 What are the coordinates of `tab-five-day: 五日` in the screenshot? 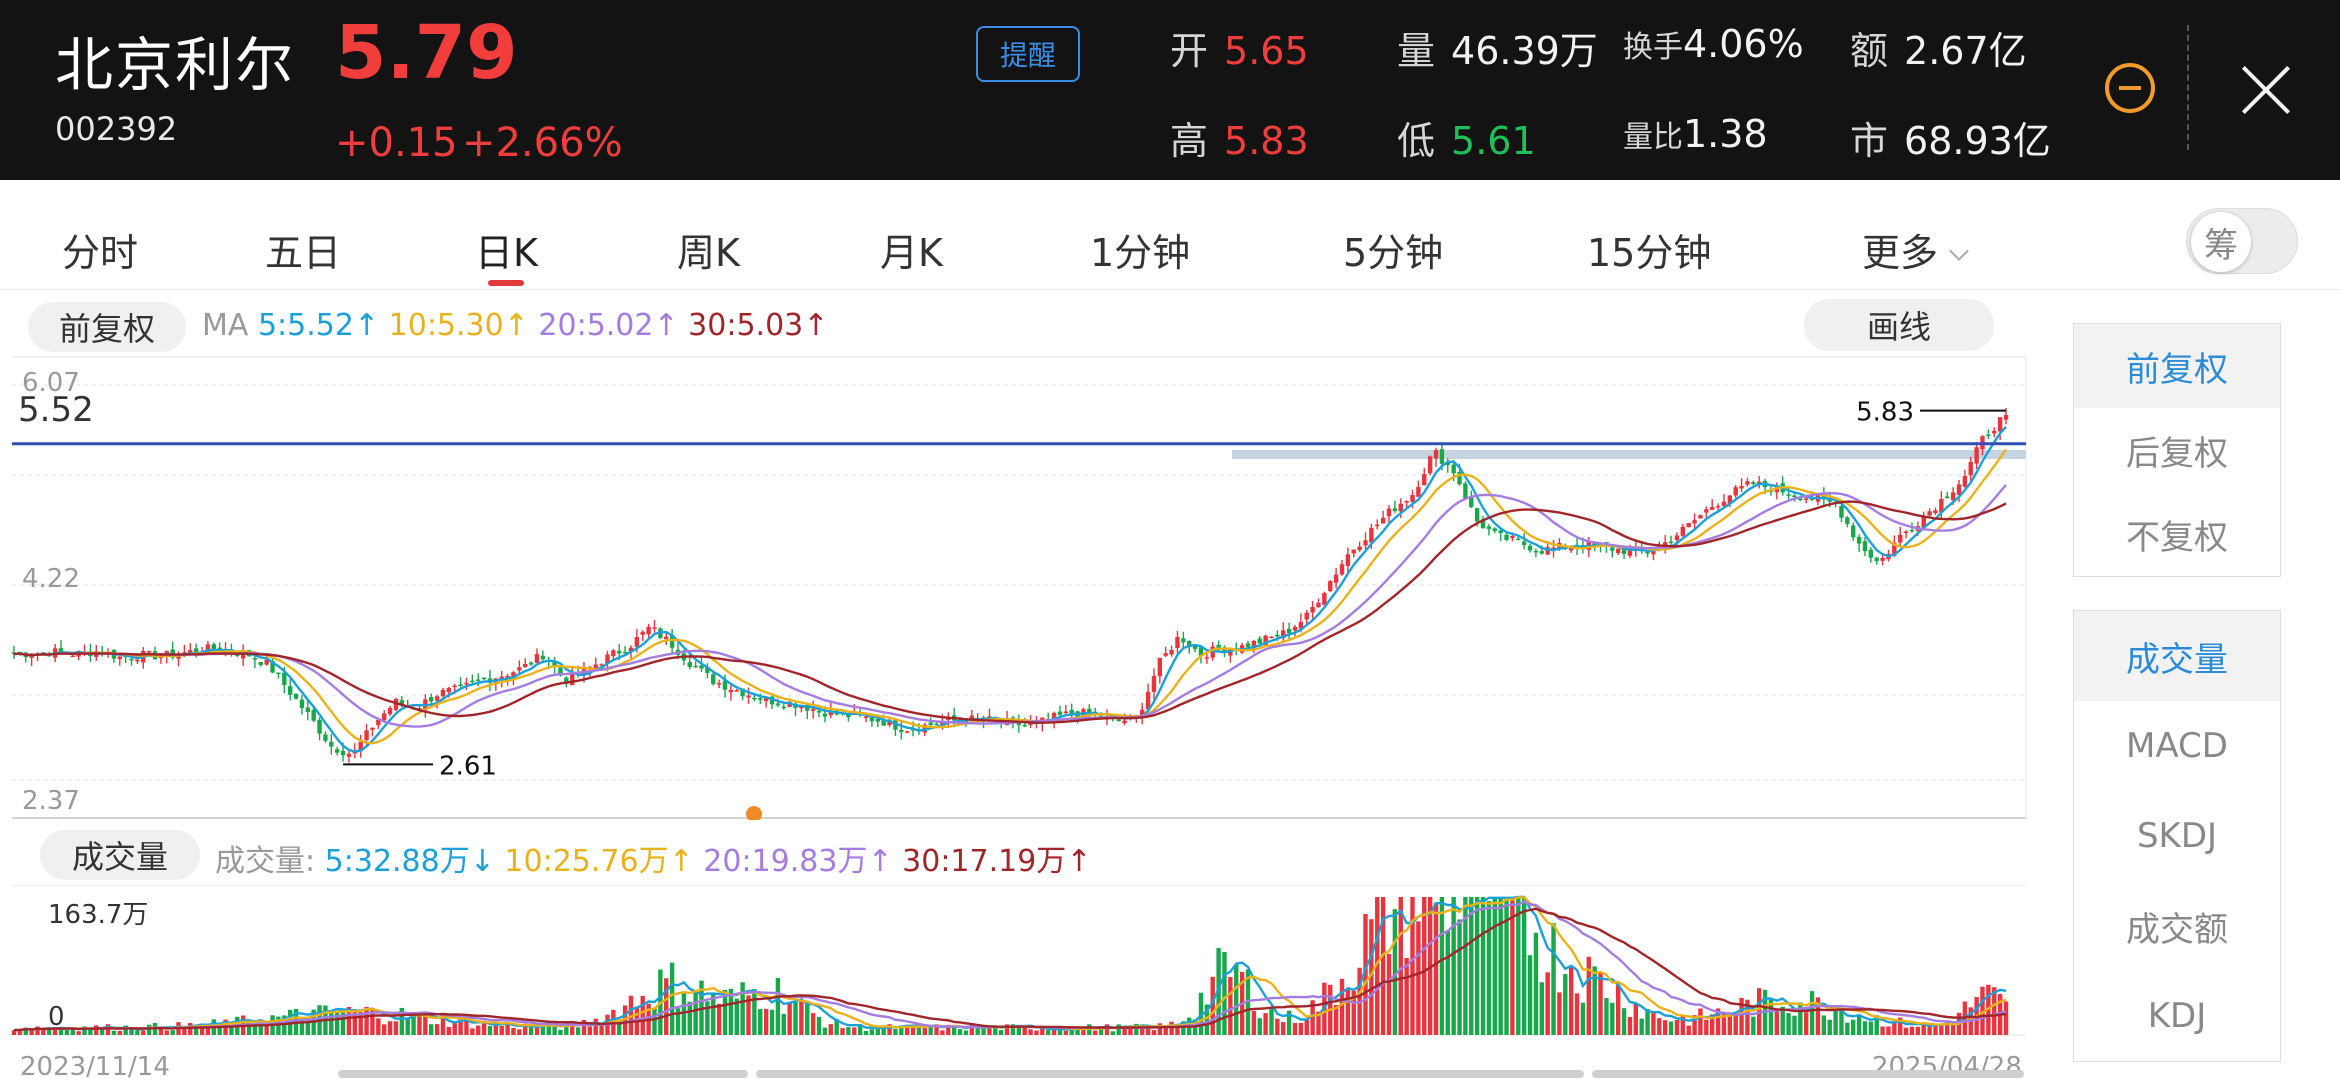 It's located at (303, 249).